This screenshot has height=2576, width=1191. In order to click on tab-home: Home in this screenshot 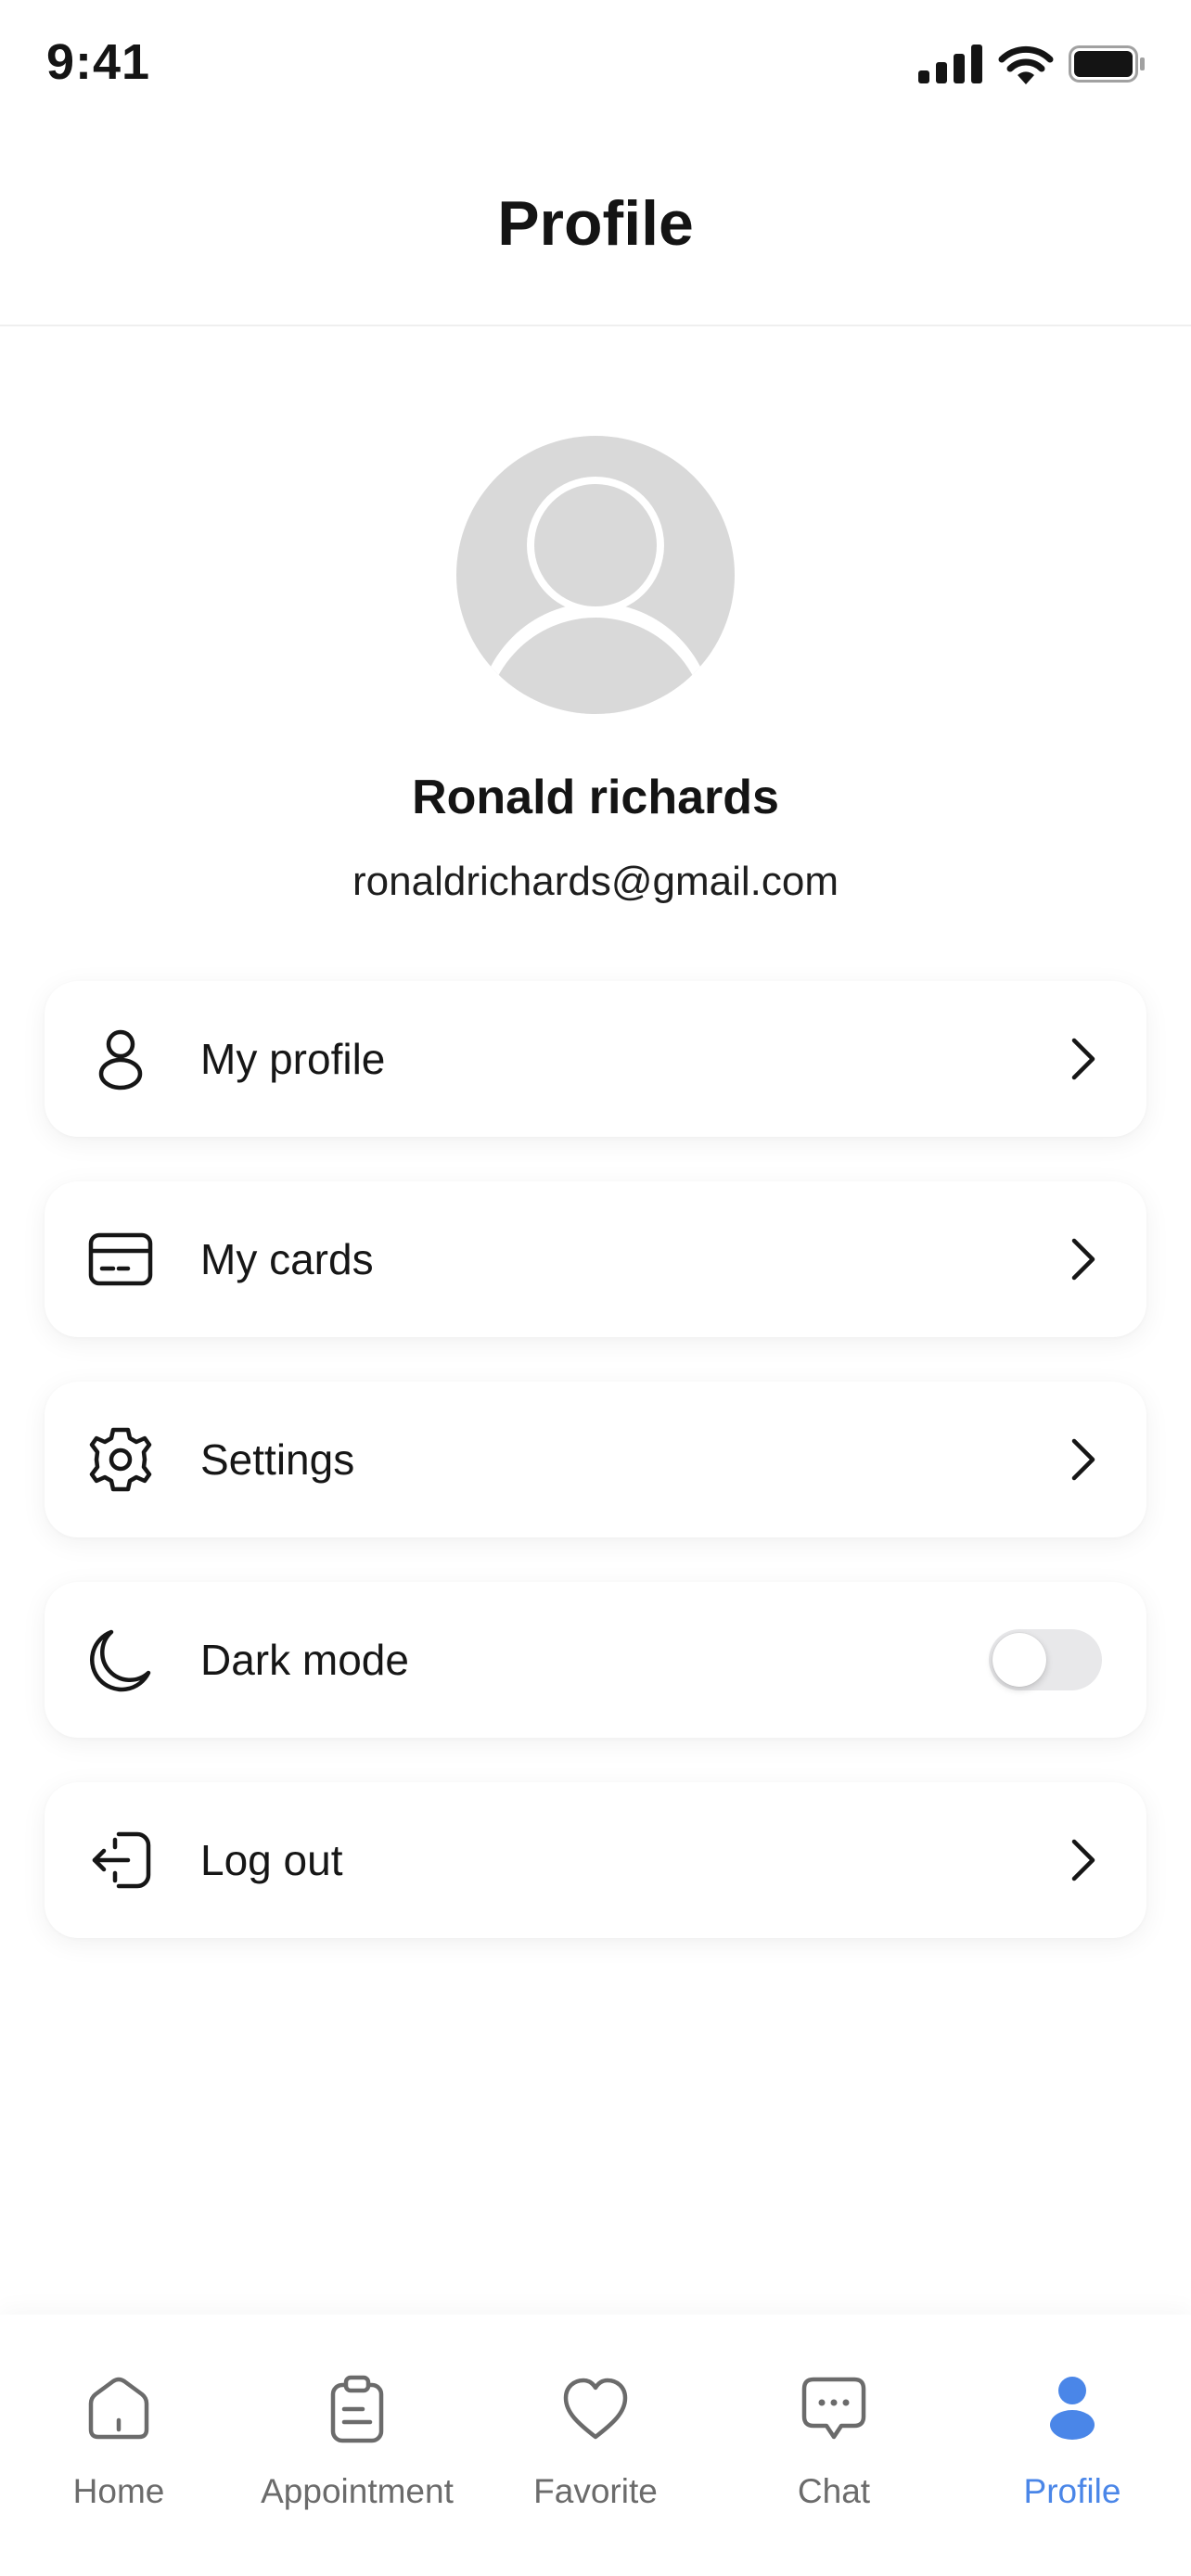, I will do `click(118, 2446)`.